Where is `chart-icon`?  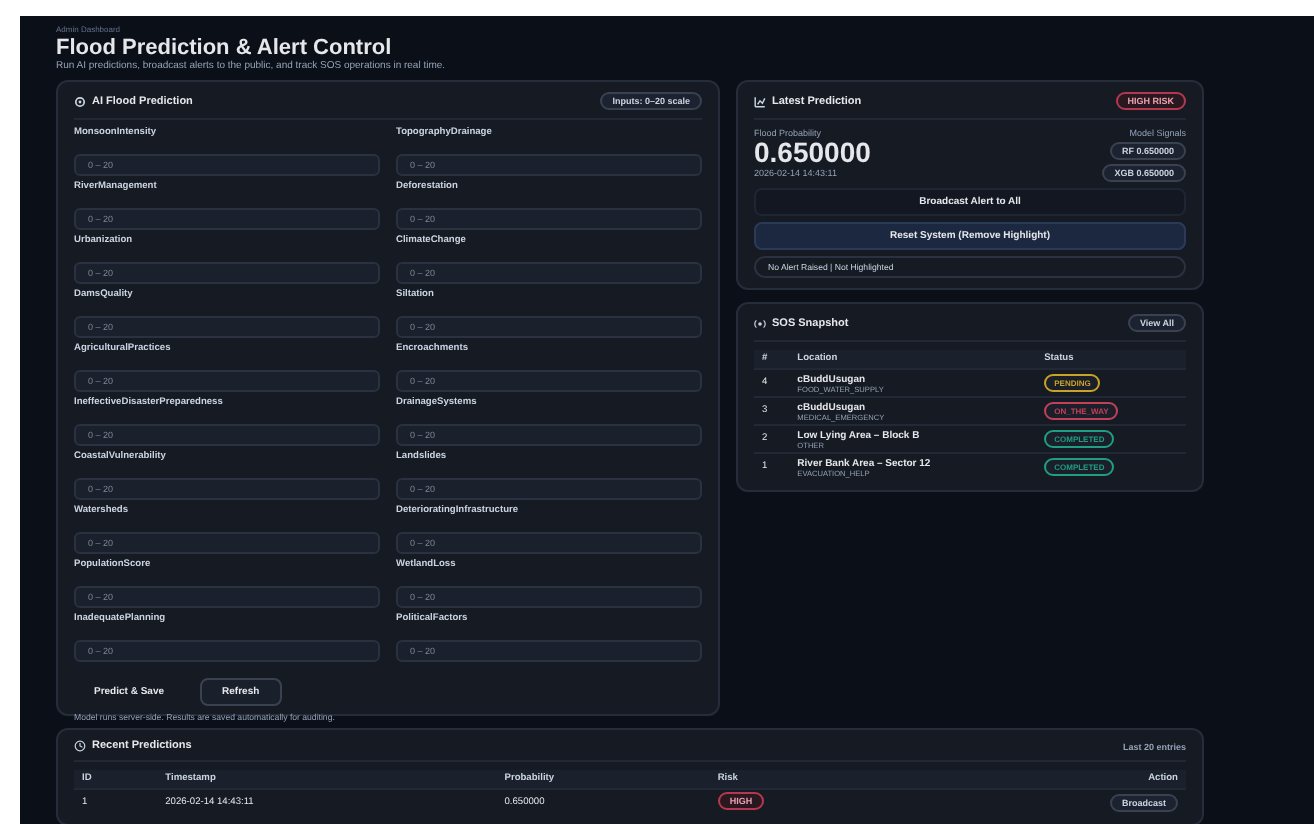
chart-icon is located at coordinates (760, 101).